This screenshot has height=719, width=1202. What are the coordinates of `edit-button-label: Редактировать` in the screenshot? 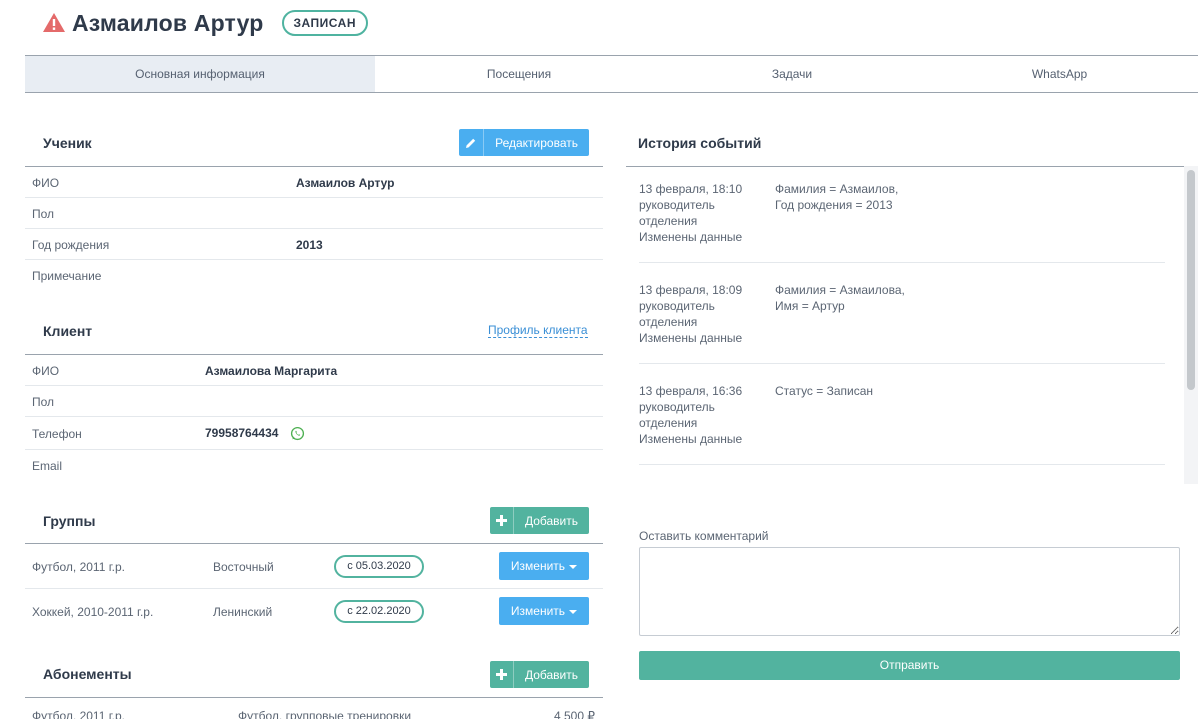 It's located at (536, 142).